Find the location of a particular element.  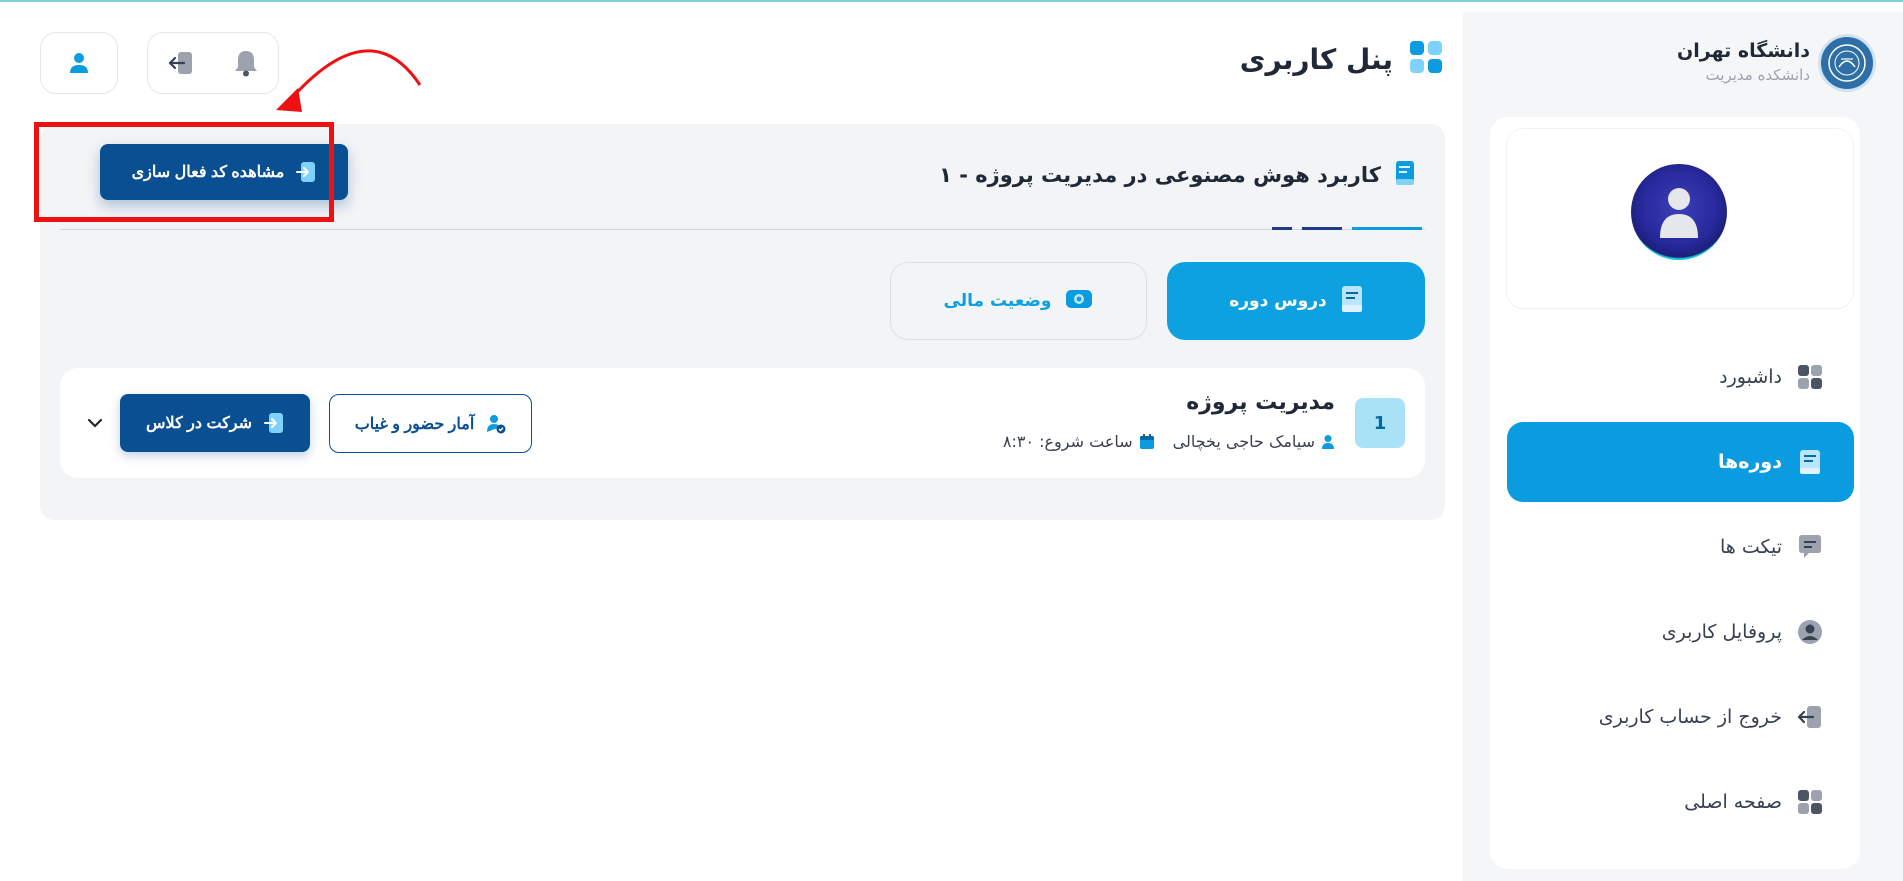

join-class-button: شرکت در کلاس is located at coordinates (215, 423).